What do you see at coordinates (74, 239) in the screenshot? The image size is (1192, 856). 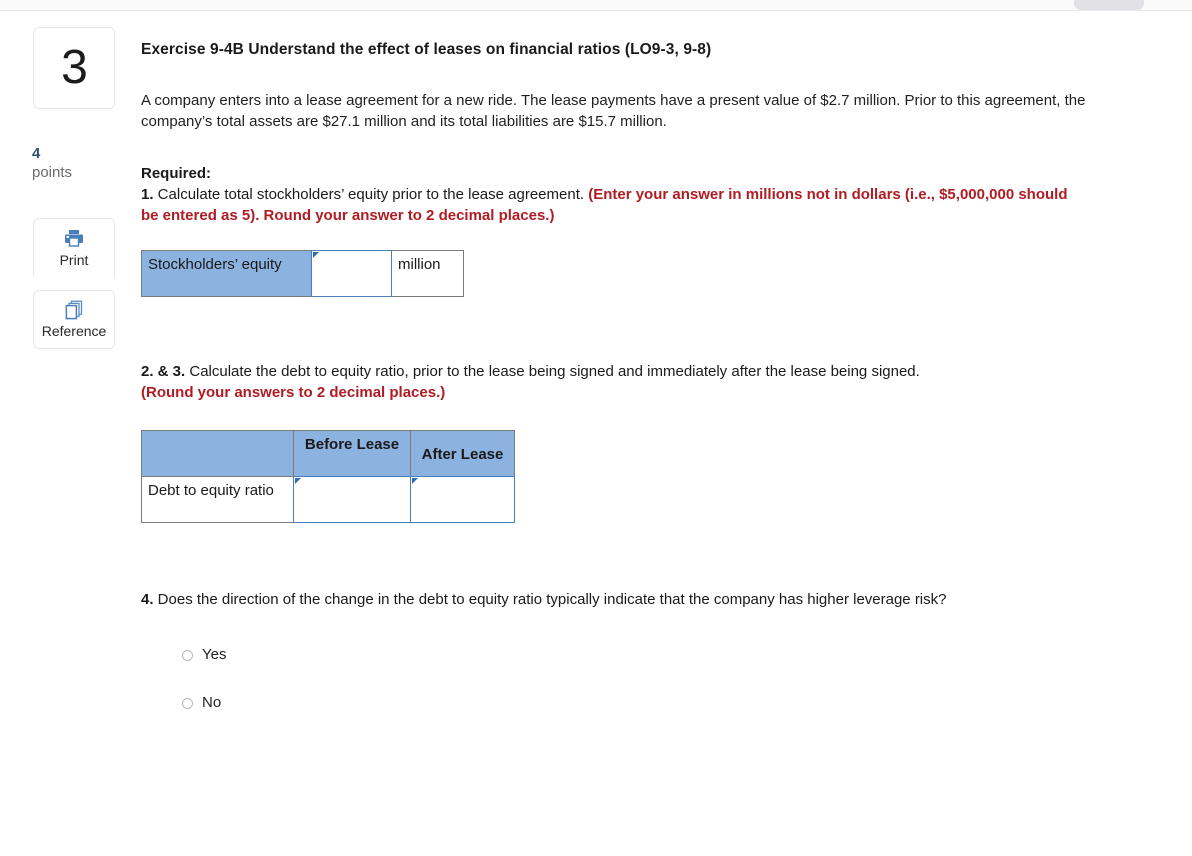 I see `printer-icon` at bounding box center [74, 239].